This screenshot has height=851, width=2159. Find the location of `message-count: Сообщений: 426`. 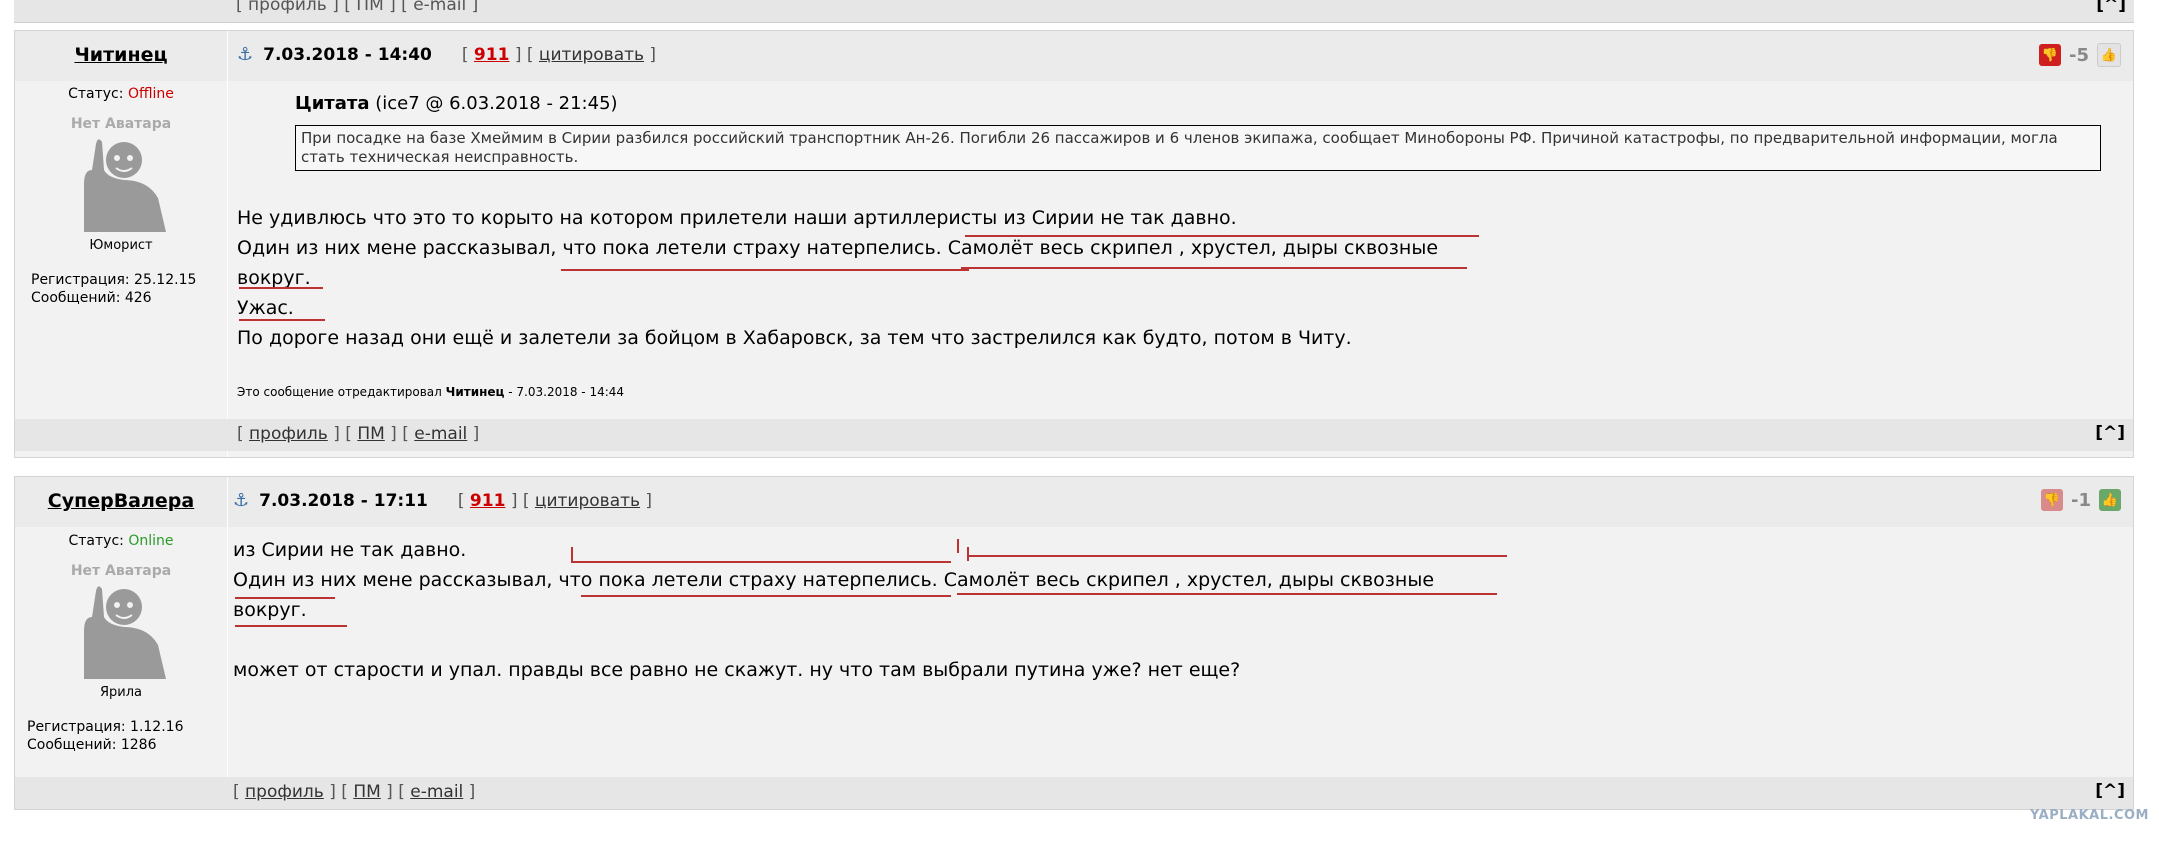

message-count: Сообщений: 426 is located at coordinates (91, 298).